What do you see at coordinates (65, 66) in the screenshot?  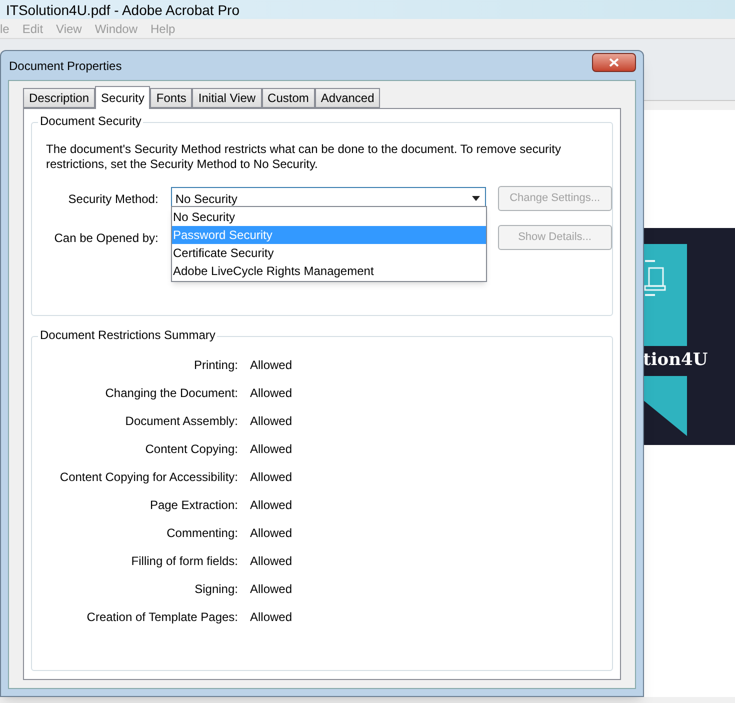 I see `dialog-title: Document Properties` at bounding box center [65, 66].